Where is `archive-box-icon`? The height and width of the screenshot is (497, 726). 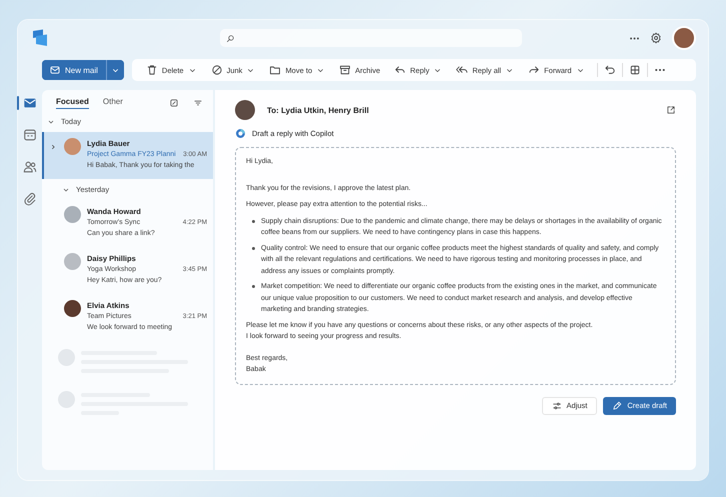 archive-box-icon is located at coordinates (345, 70).